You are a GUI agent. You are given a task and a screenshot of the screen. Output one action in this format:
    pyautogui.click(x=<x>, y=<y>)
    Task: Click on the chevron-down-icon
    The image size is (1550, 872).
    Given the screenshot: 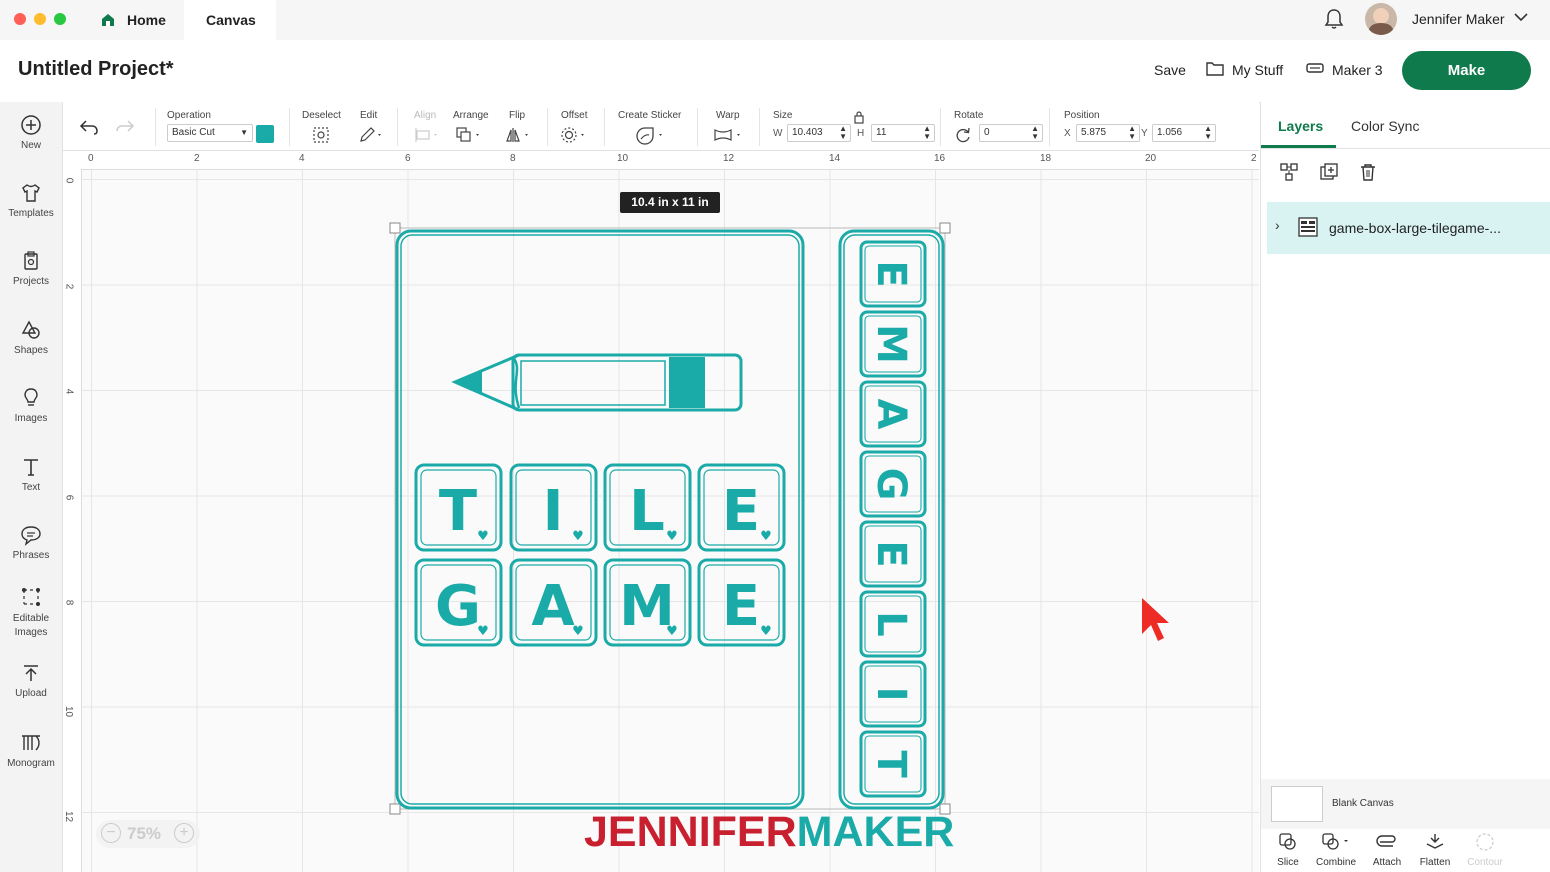 What is the action you would take?
    pyautogui.click(x=1521, y=17)
    